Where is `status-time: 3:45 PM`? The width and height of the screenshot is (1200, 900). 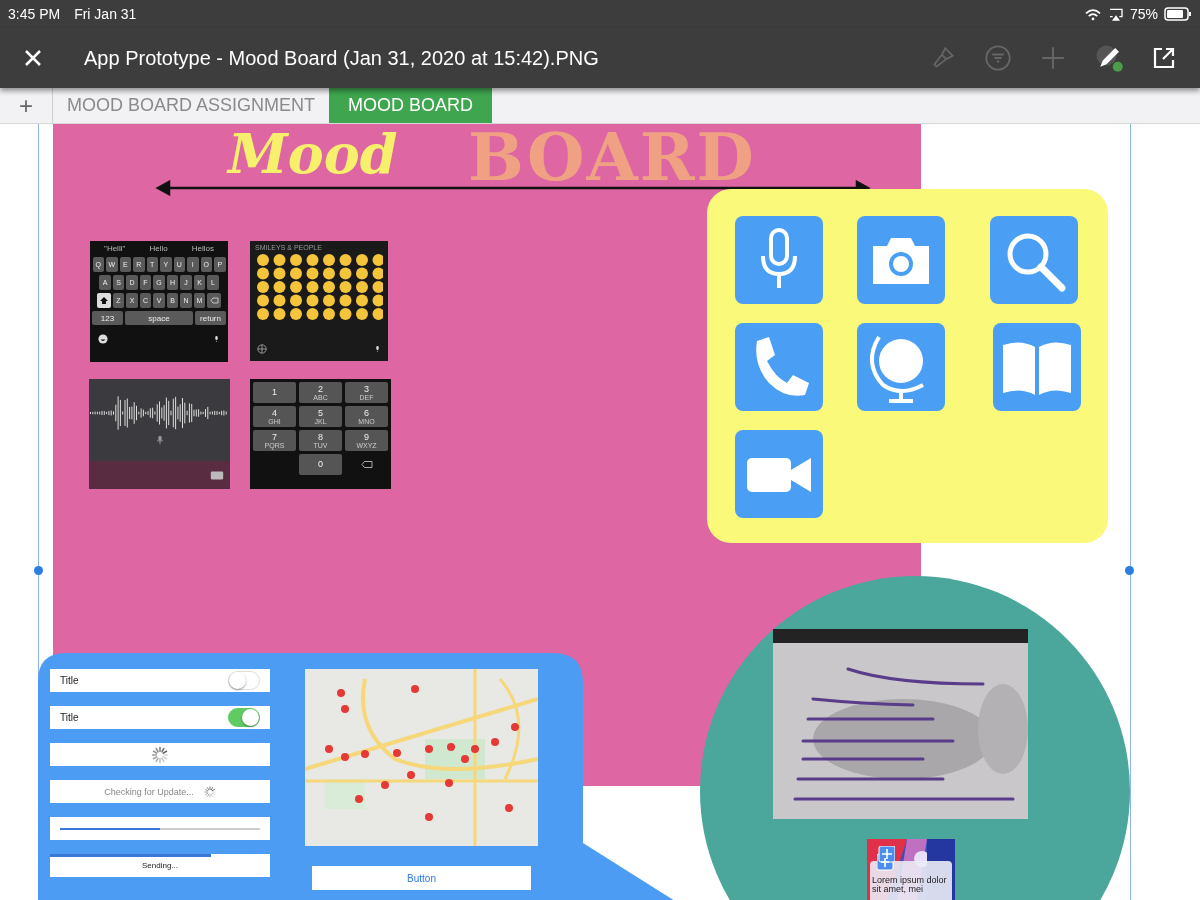 status-time: 3:45 PM is located at coordinates (34, 14).